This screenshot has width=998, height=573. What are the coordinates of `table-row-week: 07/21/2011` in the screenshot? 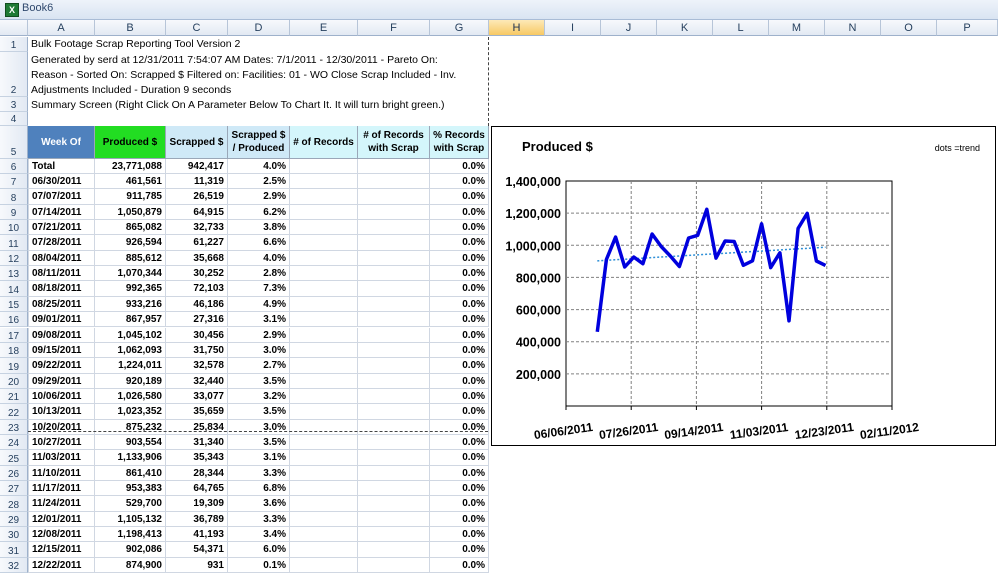 It's located at (61, 227).